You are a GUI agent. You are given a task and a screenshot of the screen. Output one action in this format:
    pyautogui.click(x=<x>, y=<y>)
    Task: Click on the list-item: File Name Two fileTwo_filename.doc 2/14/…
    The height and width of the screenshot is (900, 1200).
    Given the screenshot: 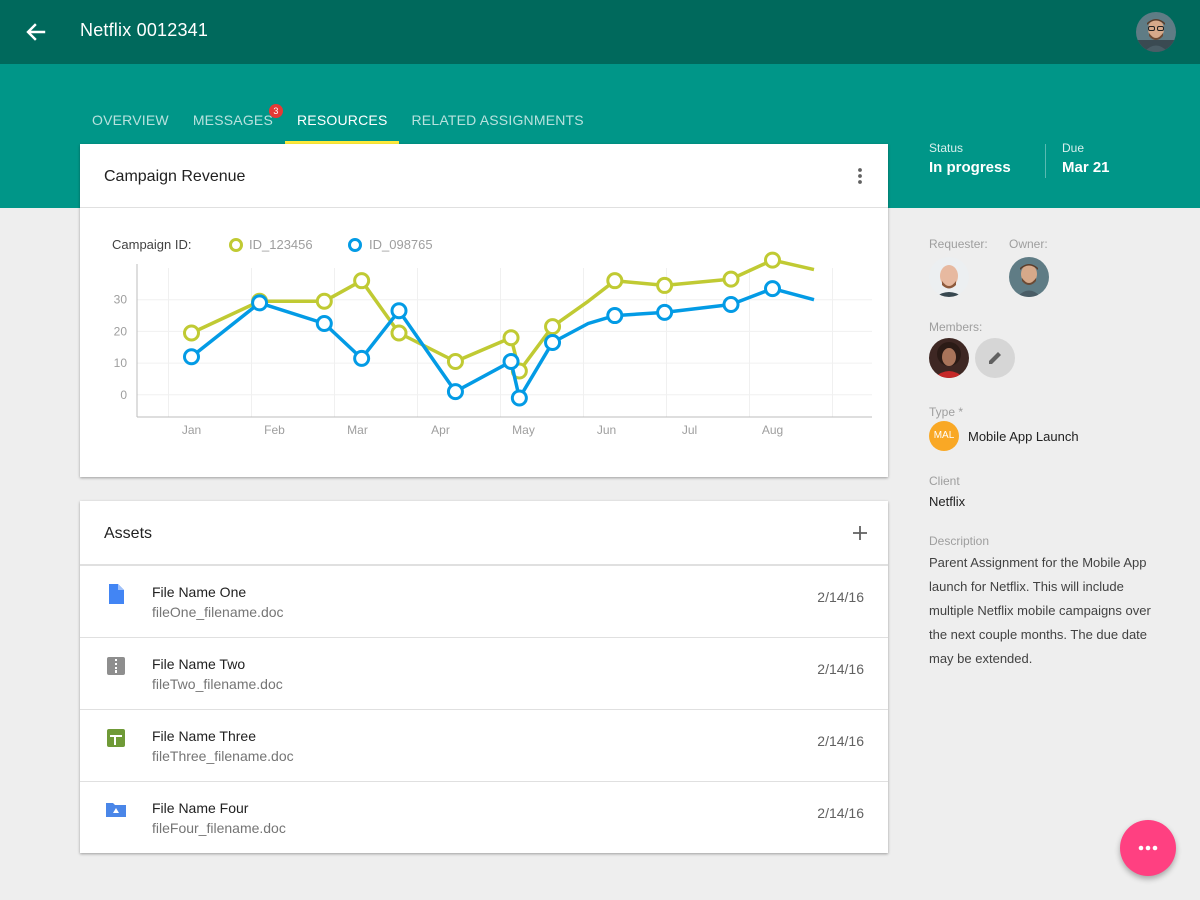 What is the action you would take?
    pyautogui.click(x=484, y=673)
    